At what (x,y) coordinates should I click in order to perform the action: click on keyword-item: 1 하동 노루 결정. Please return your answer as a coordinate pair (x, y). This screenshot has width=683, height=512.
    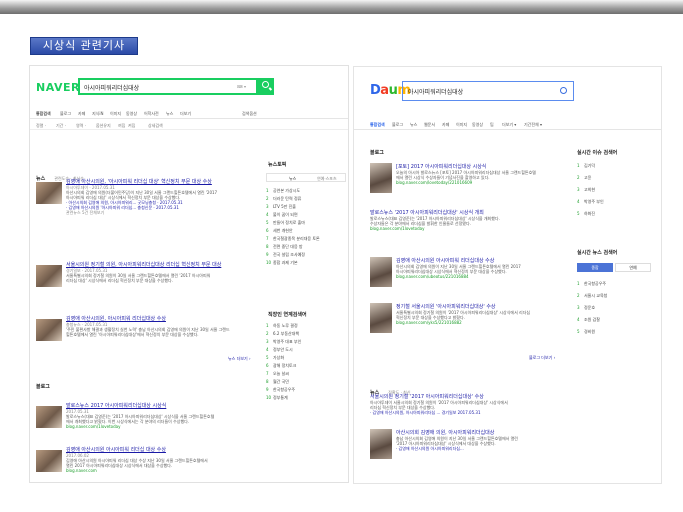
    Looking at the image, I should click on (282, 326).